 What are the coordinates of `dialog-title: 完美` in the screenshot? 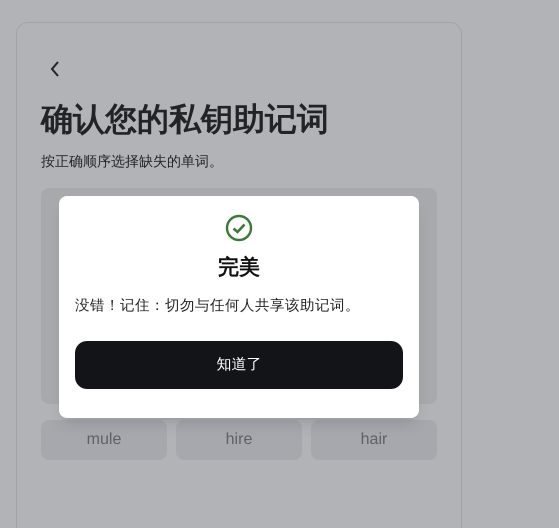 It's located at (239, 267).